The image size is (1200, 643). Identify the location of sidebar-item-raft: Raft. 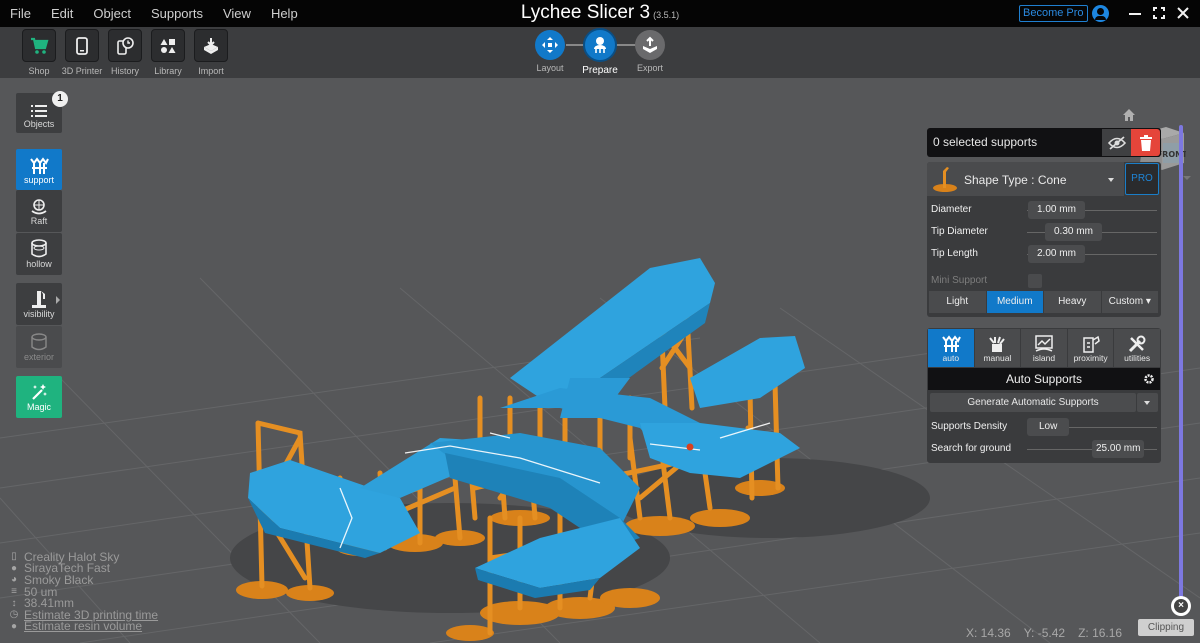
(39, 211).